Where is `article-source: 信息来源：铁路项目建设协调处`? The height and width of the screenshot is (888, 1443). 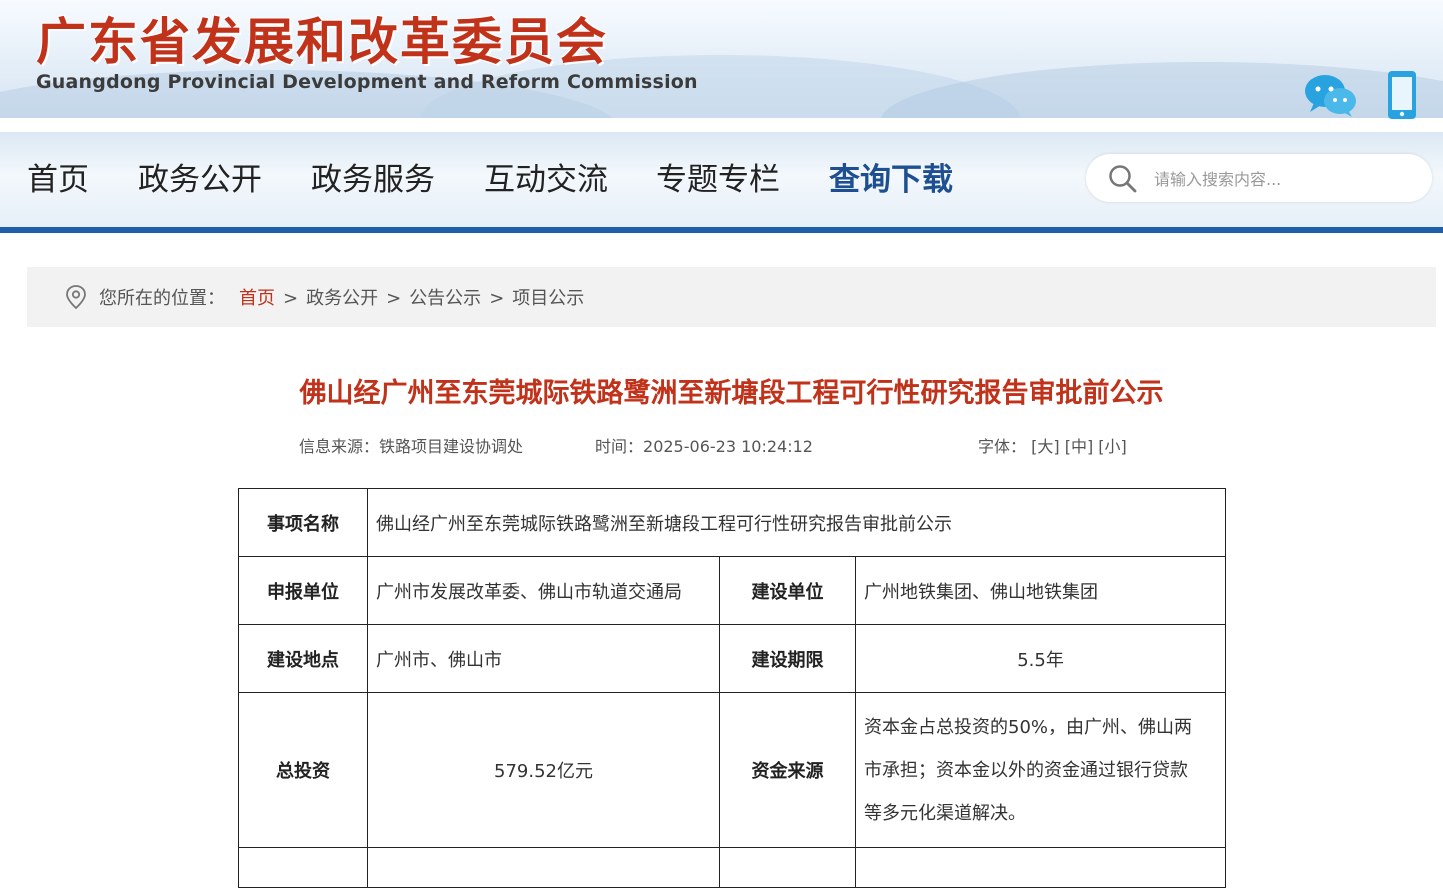
article-source: 信息来源：铁路项目建设协调处 is located at coordinates (411, 445).